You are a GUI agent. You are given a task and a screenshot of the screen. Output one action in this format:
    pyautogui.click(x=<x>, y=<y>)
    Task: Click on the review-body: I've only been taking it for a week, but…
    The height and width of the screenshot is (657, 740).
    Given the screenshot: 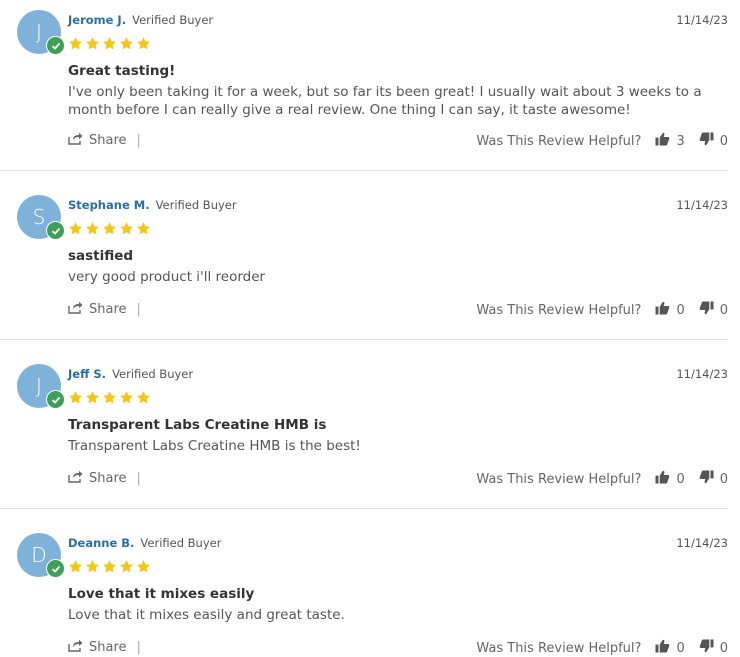 What is the action you would take?
    pyautogui.click(x=385, y=101)
    